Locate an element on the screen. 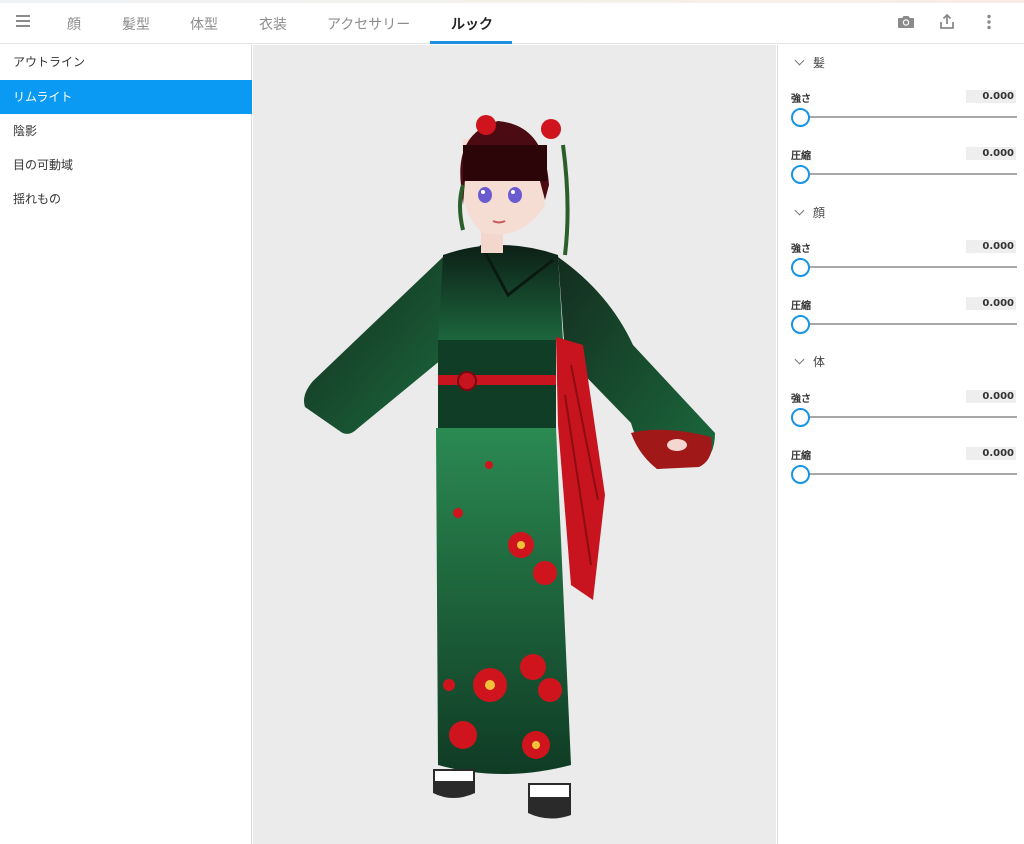  face-compression-slider-thumb is located at coordinates (800, 324).